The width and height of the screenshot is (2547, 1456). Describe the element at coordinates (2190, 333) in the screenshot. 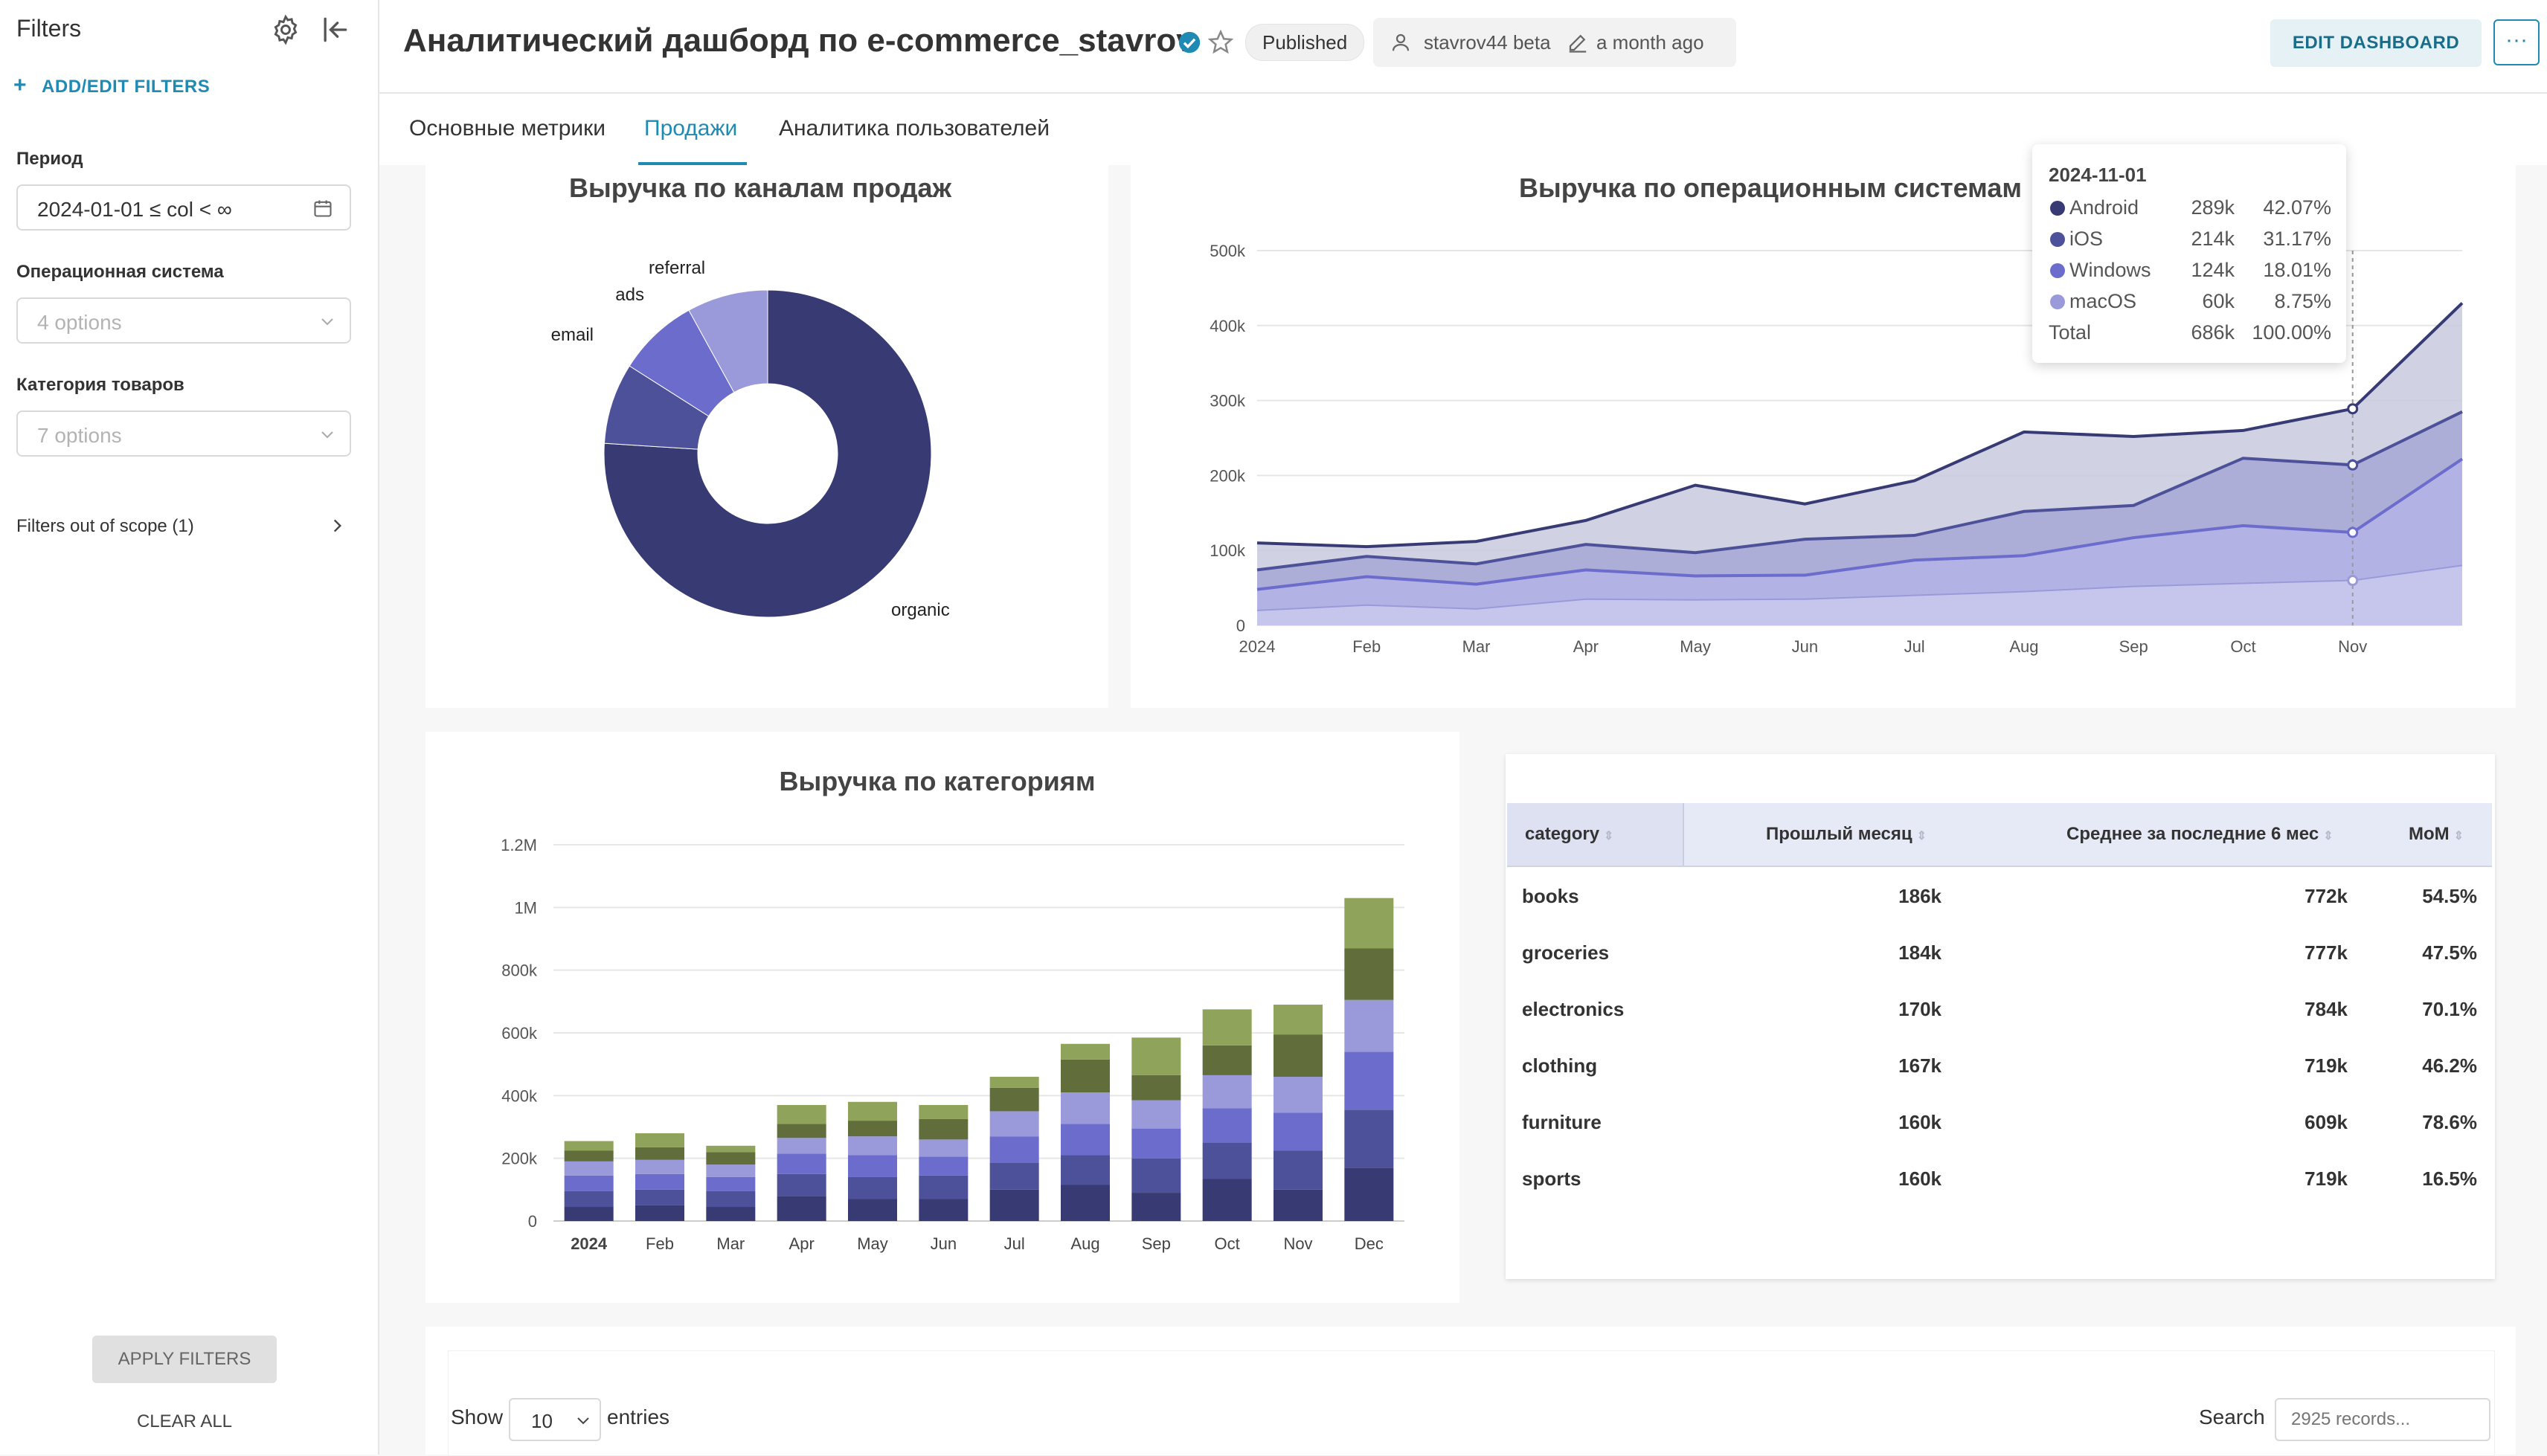

I see `tooltip-total-row: Total 686k 100.00%` at that location.